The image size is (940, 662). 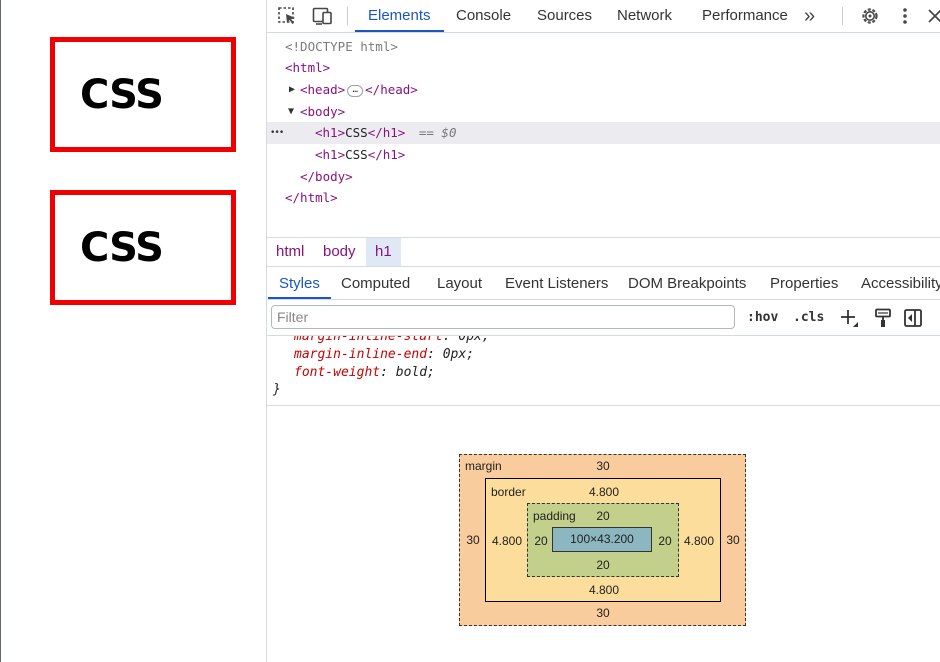 I want to click on css-declaration: font-weight: bold;, so click(x=364, y=373).